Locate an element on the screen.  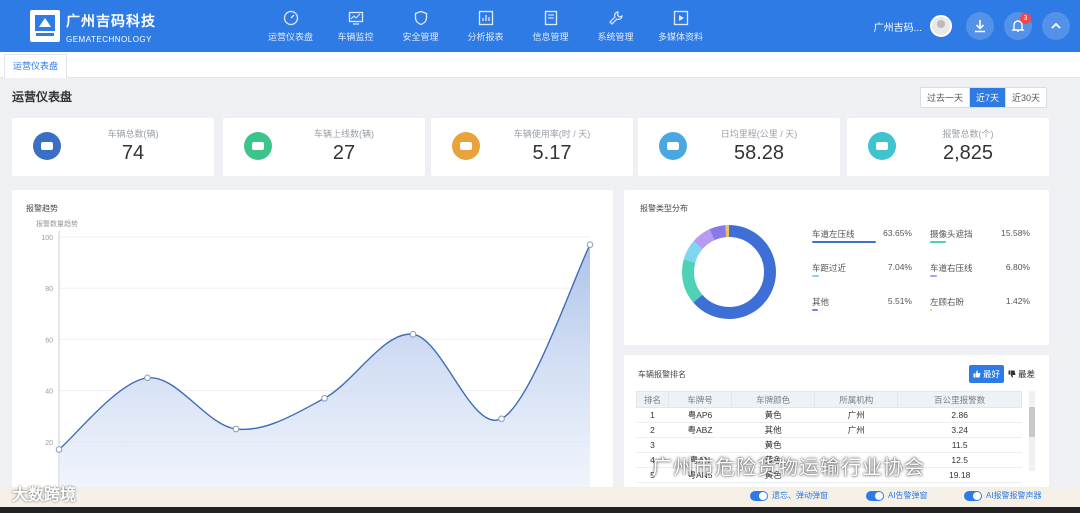
legend-item: 左顾右盼 1.42% is located at coordinates (980, 303).